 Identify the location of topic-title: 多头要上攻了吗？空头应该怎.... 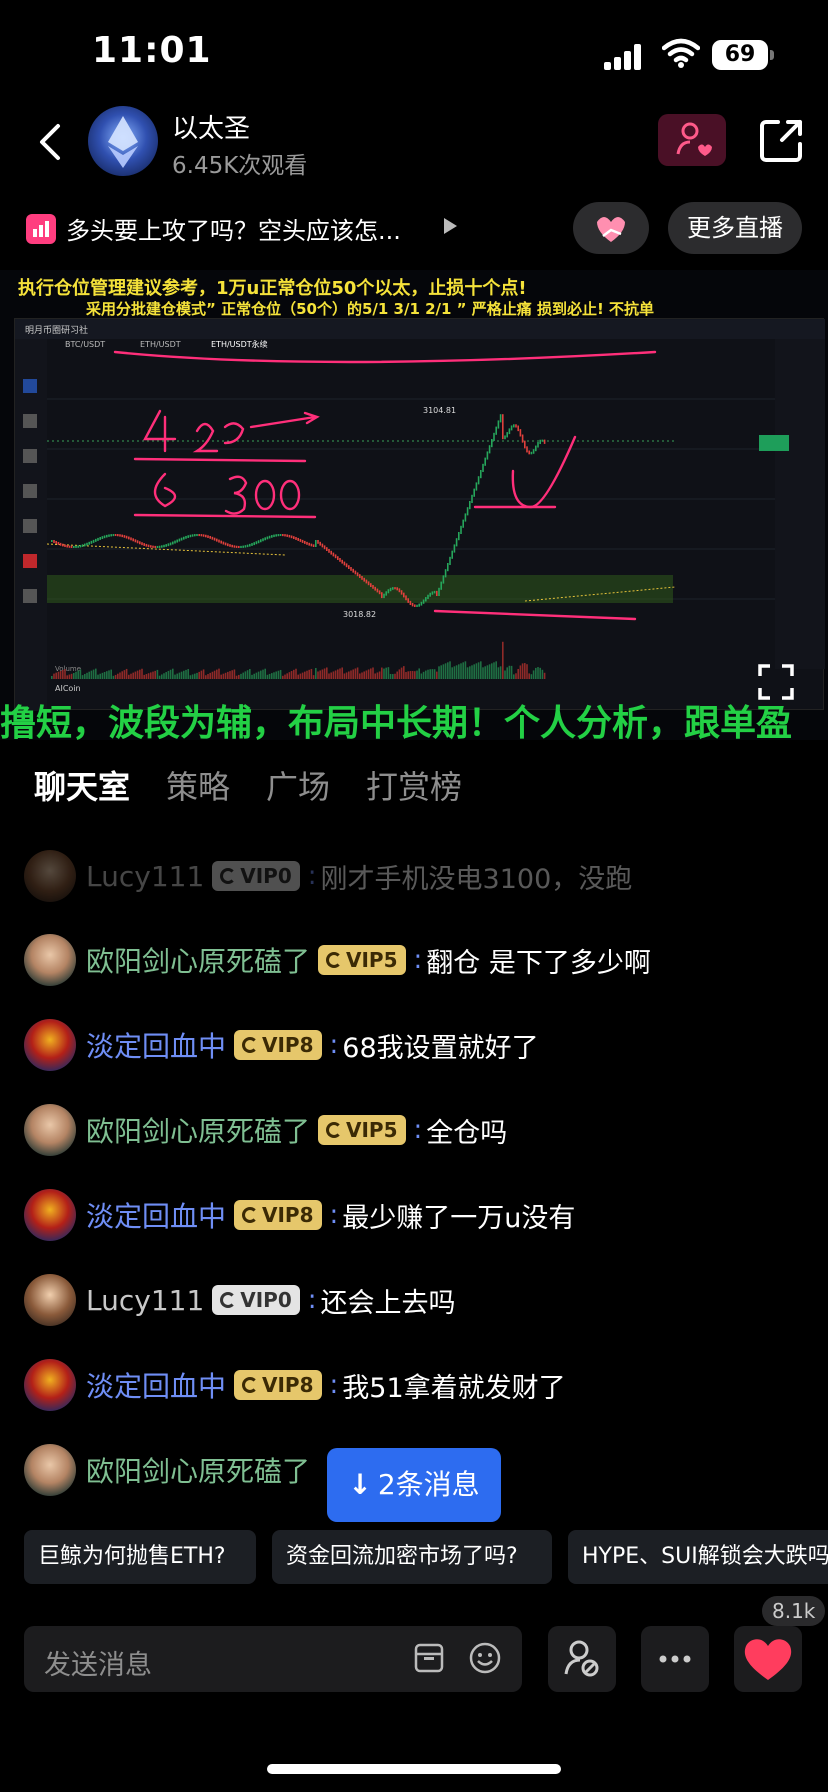
(233, 228).